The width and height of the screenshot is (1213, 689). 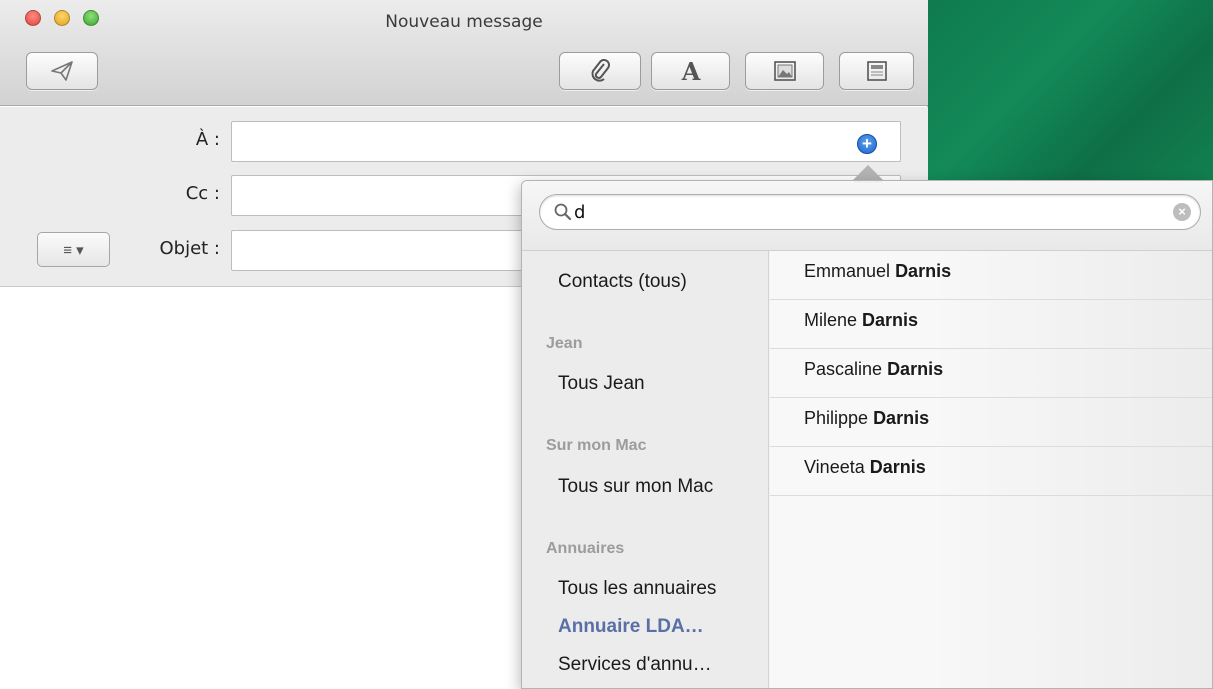 I want to click on search-query: d, so click(x=580, y=212).